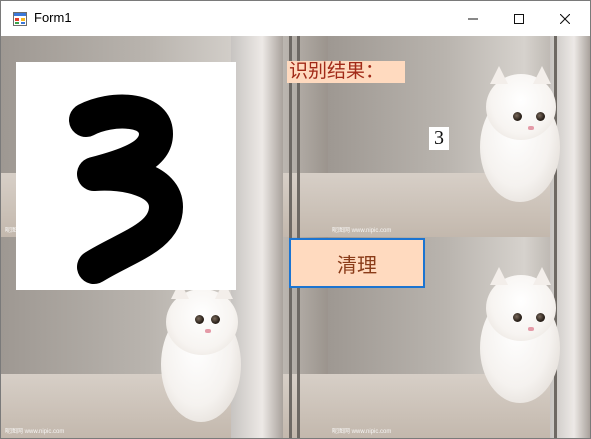 The image size is (591, 439). Describe the element at coordinates (53, 17) in the screenshot. I see `window-title: Form1` at that location.